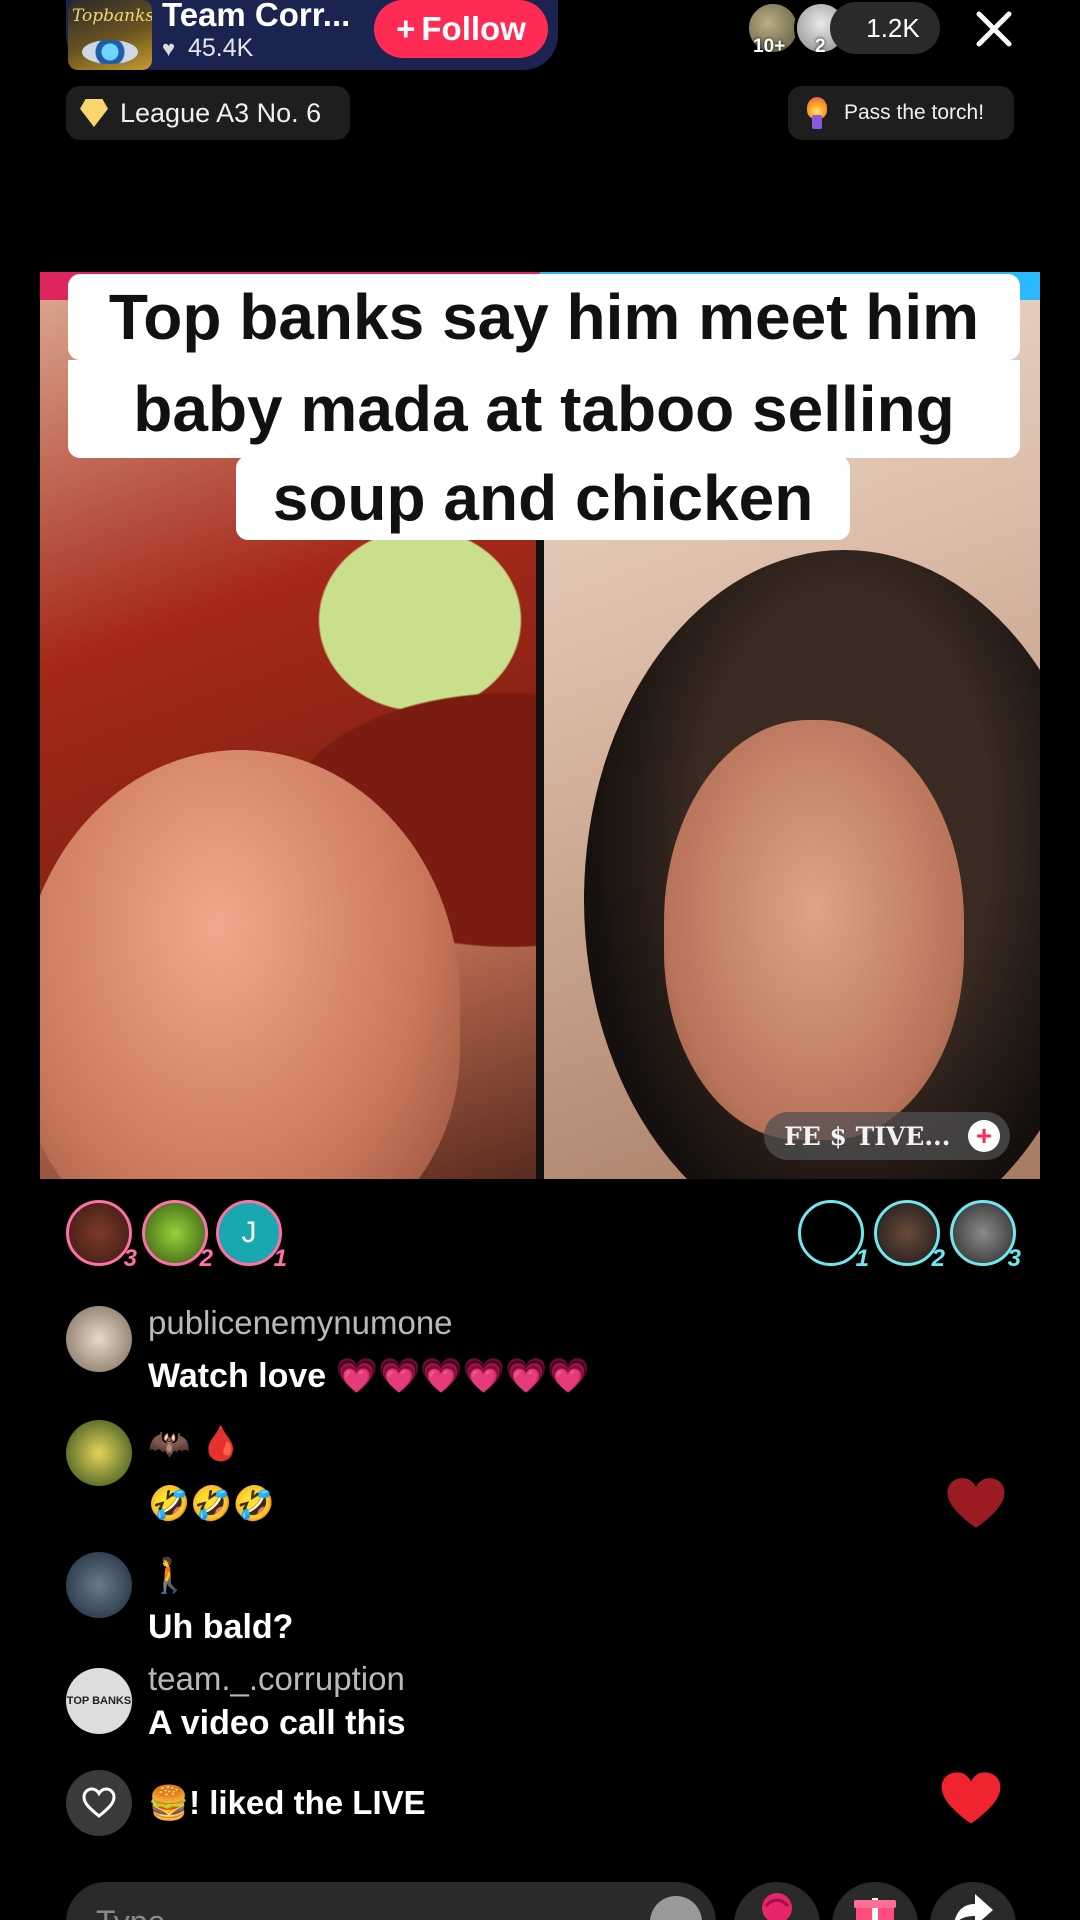 The height and width of the screenshot is (1920, 1080). I want to click on gift-button, so click(875, 1901).